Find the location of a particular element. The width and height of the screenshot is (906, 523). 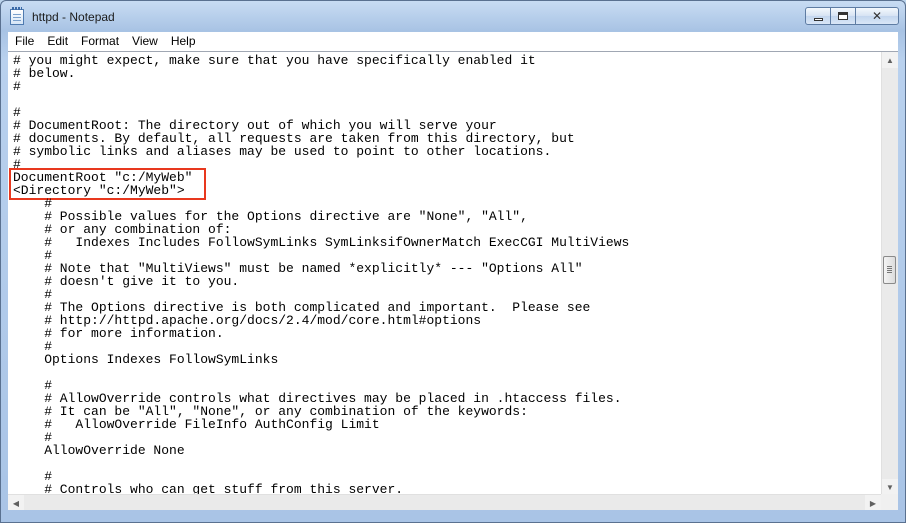

menu-format: Format is located at coordinates (99, 41).